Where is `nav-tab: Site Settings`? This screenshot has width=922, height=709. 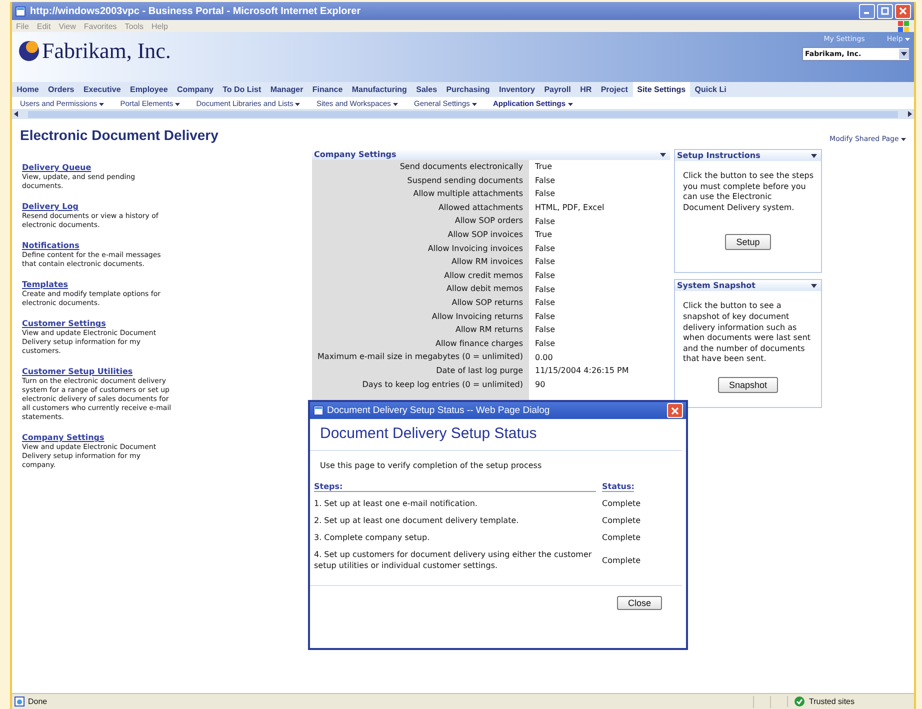 nav-tab: Site Settings is located at coordinates (661, 89).